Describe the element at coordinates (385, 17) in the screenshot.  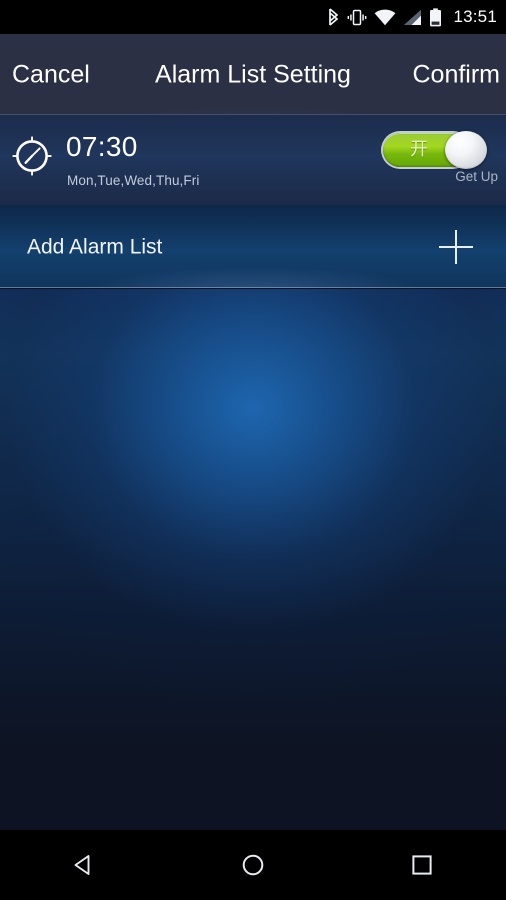
I see `wifi-icon` at that location.